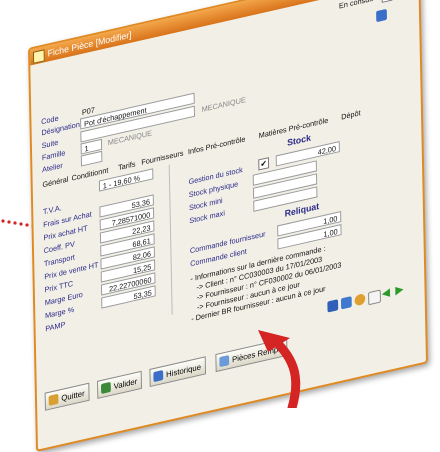  I want to click on gestion-stock-checkbox: ✔, so click(264, 164).